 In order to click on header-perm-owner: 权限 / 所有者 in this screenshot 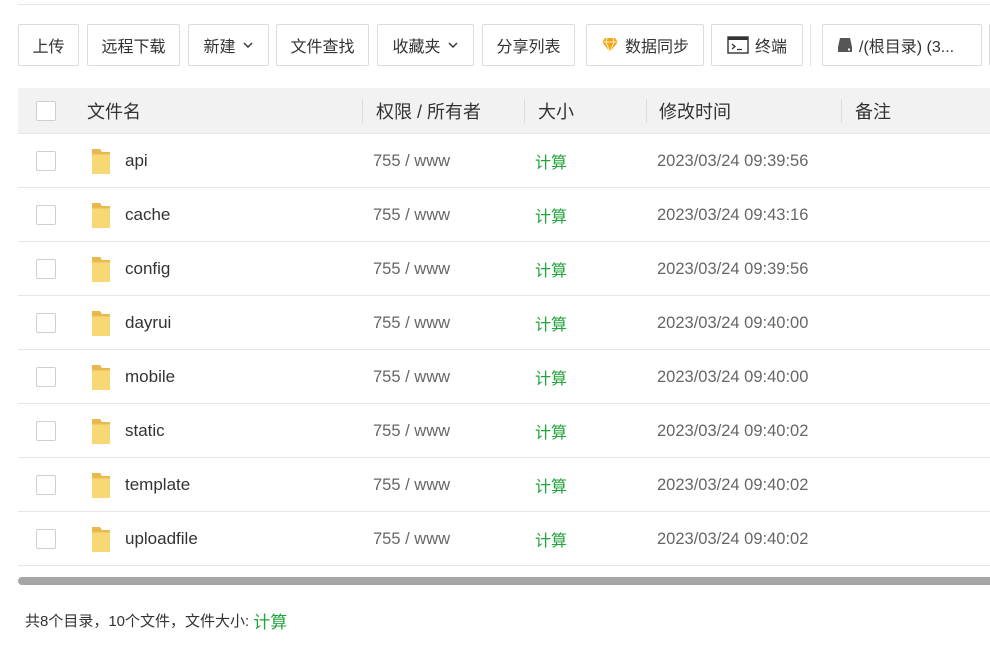, I will do `click(428, 111)`.